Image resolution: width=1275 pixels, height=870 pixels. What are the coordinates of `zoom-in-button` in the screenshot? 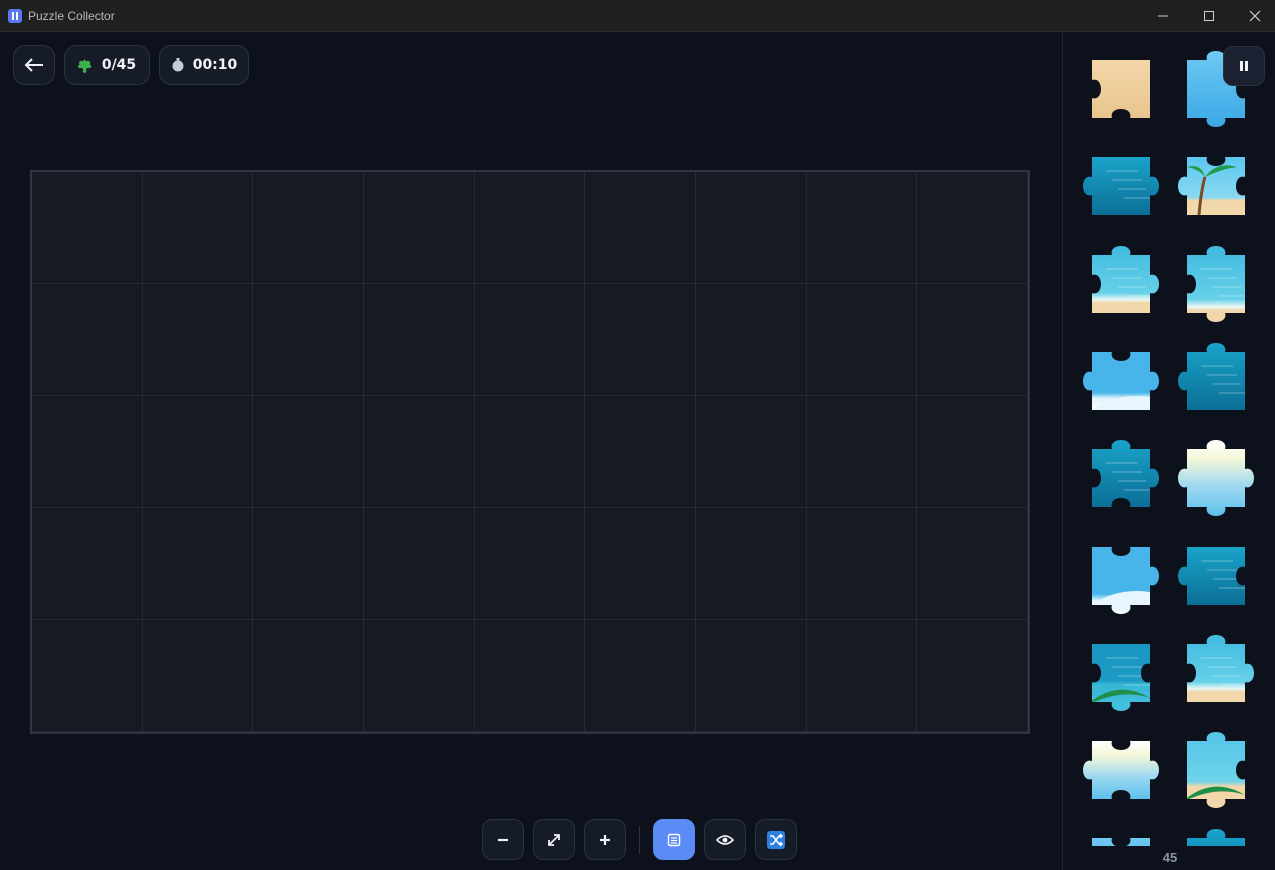 It's located at (605, 839).